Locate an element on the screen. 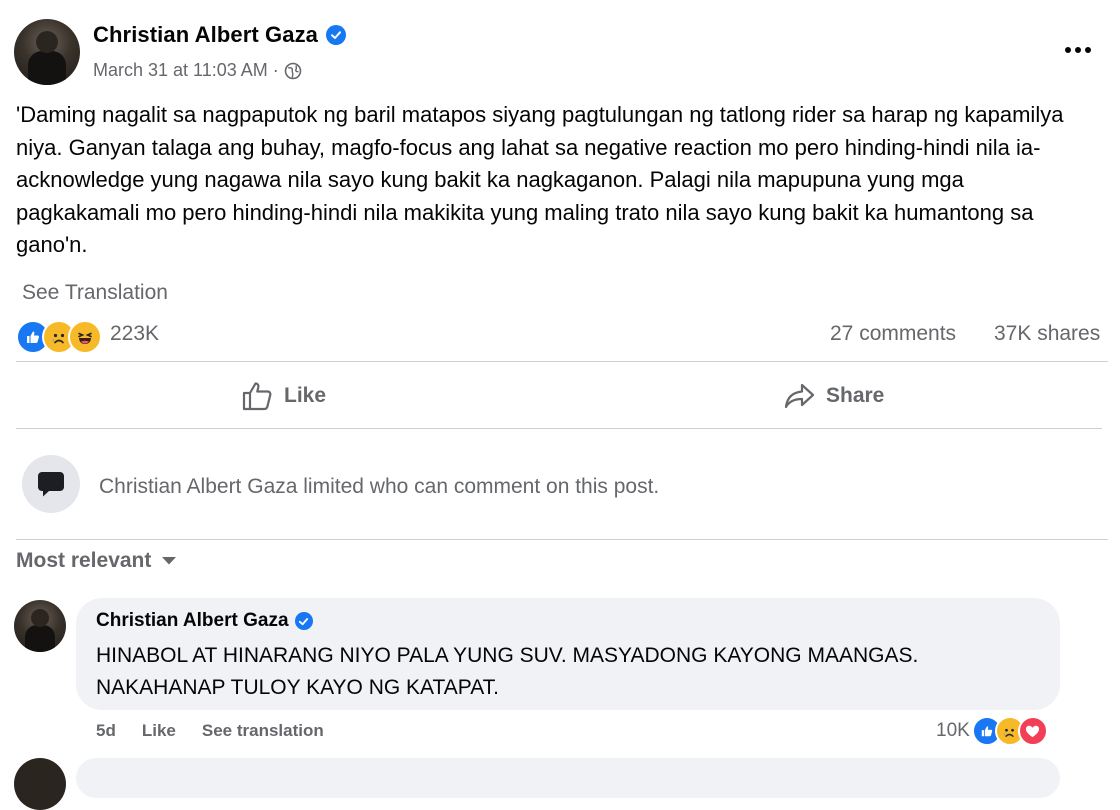 The height and width of the screenshot is (810, 1120). love-icon is located at coordinates (1032, 731).